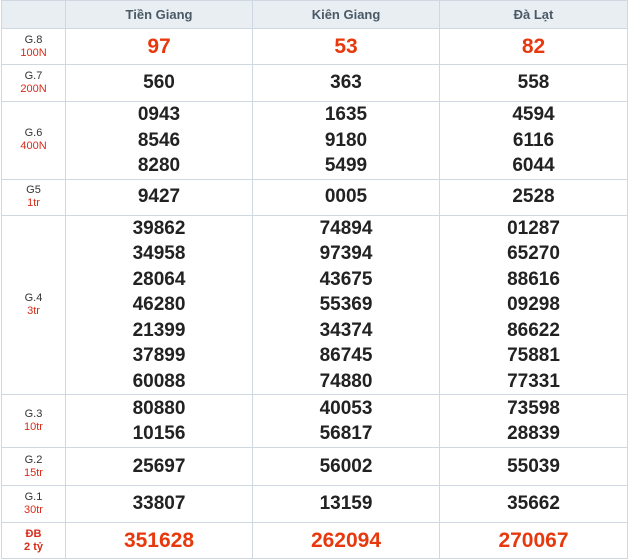 This screenshot has height=559, width=629. Describe the element at coordinates (33, 190) in the screenshot. I see `prize-name: G5` at that location.